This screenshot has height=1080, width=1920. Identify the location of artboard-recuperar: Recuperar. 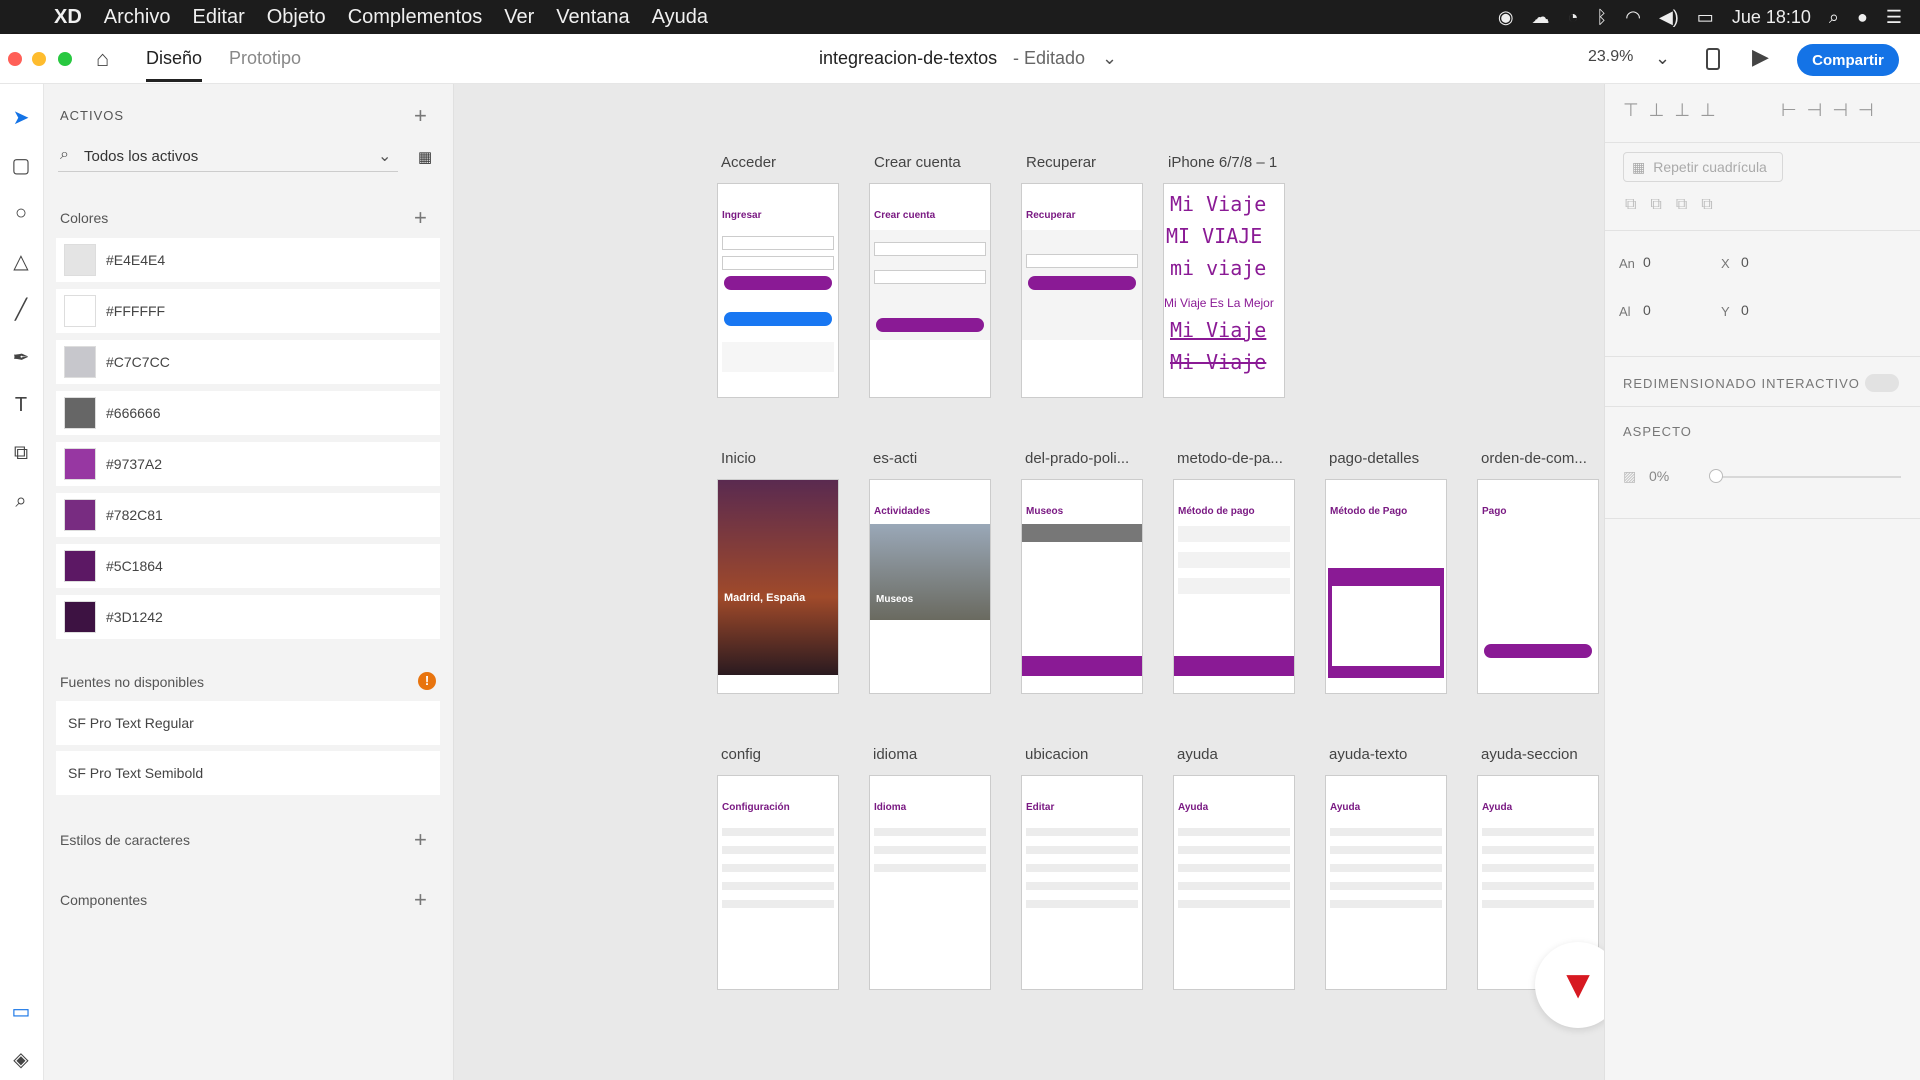
(1082, 290).